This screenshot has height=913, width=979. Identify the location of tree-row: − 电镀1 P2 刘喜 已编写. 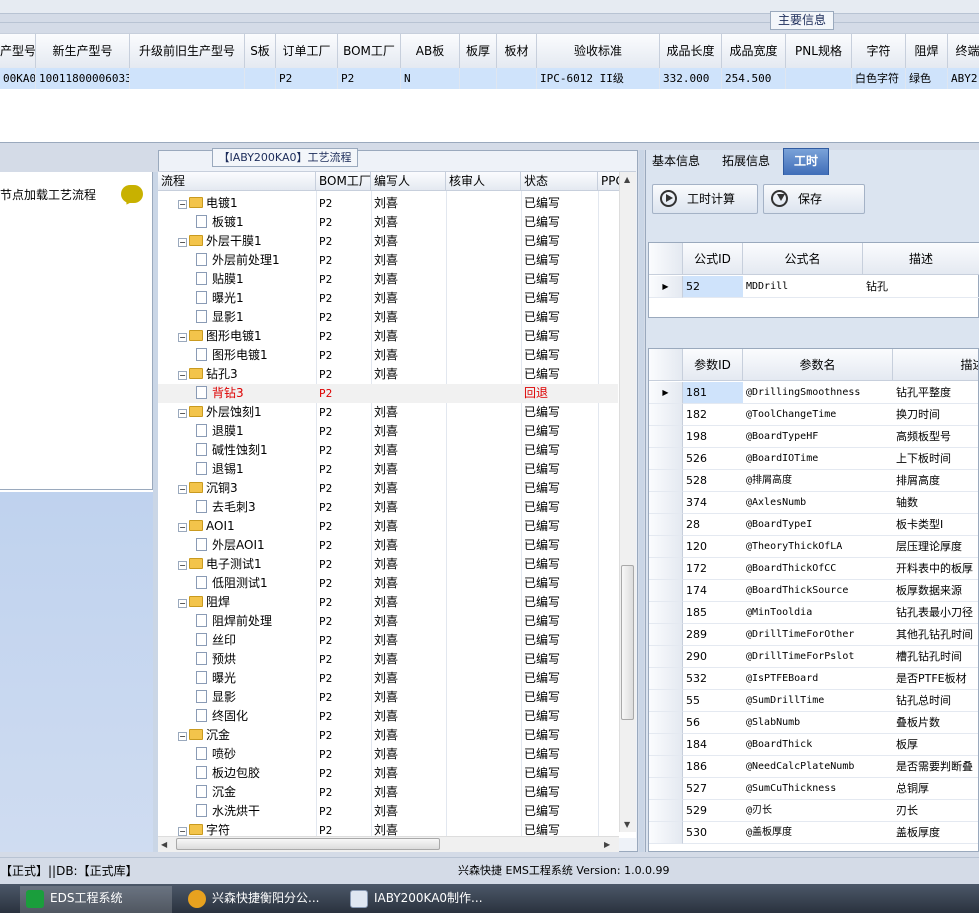
(388, 203).